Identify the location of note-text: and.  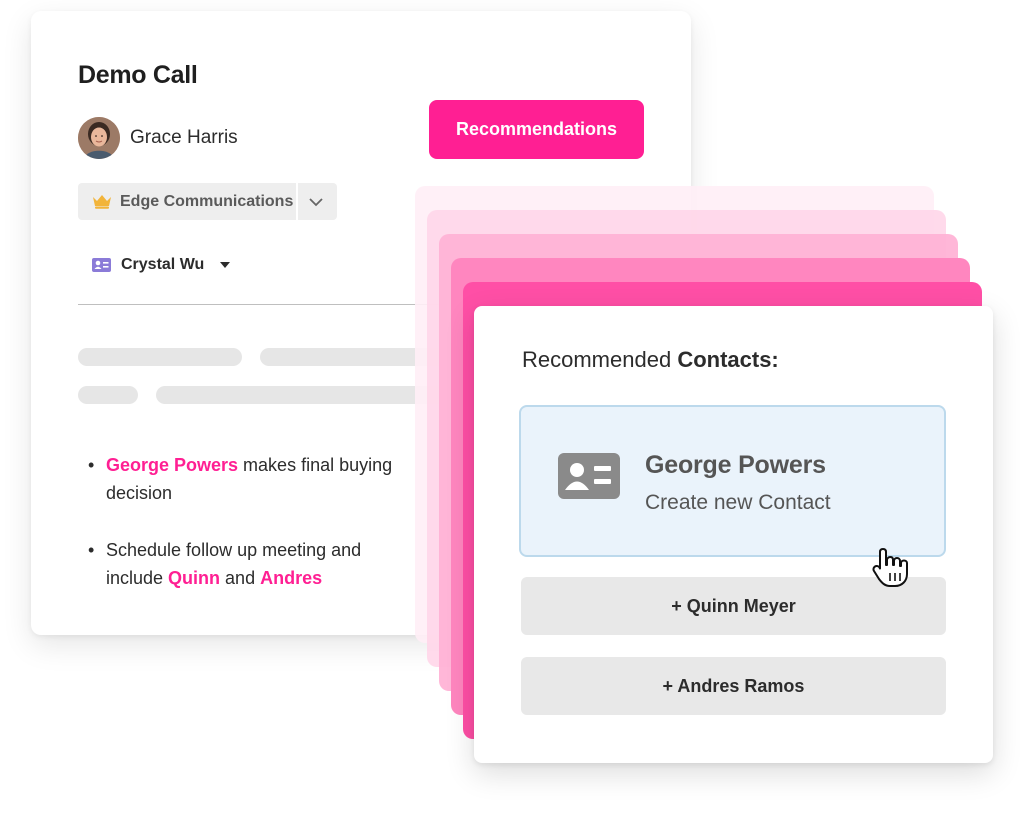
(240, 578).